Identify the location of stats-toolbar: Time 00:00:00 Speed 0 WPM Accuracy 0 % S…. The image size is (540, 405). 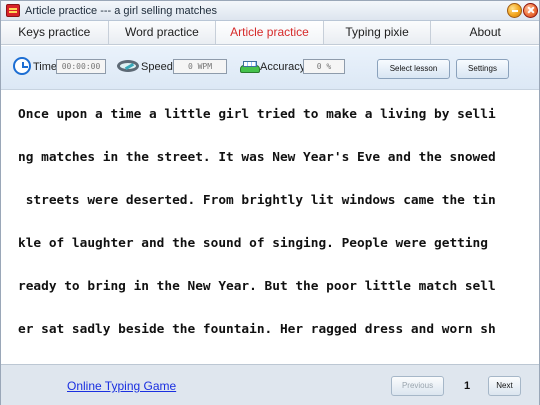
(270, 68).